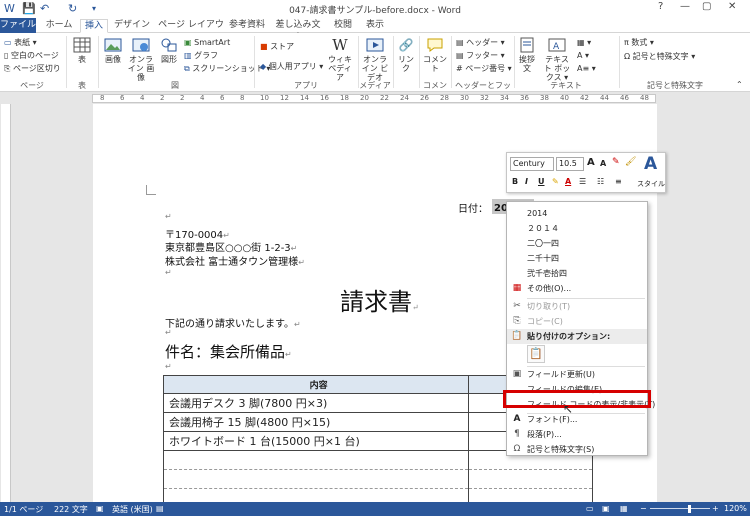 The image size is (750, 516). What do you see at coordinates (570, 164) in the screenshot?
I see `font-size-box: 10.5` at bounding box center [570, 164].